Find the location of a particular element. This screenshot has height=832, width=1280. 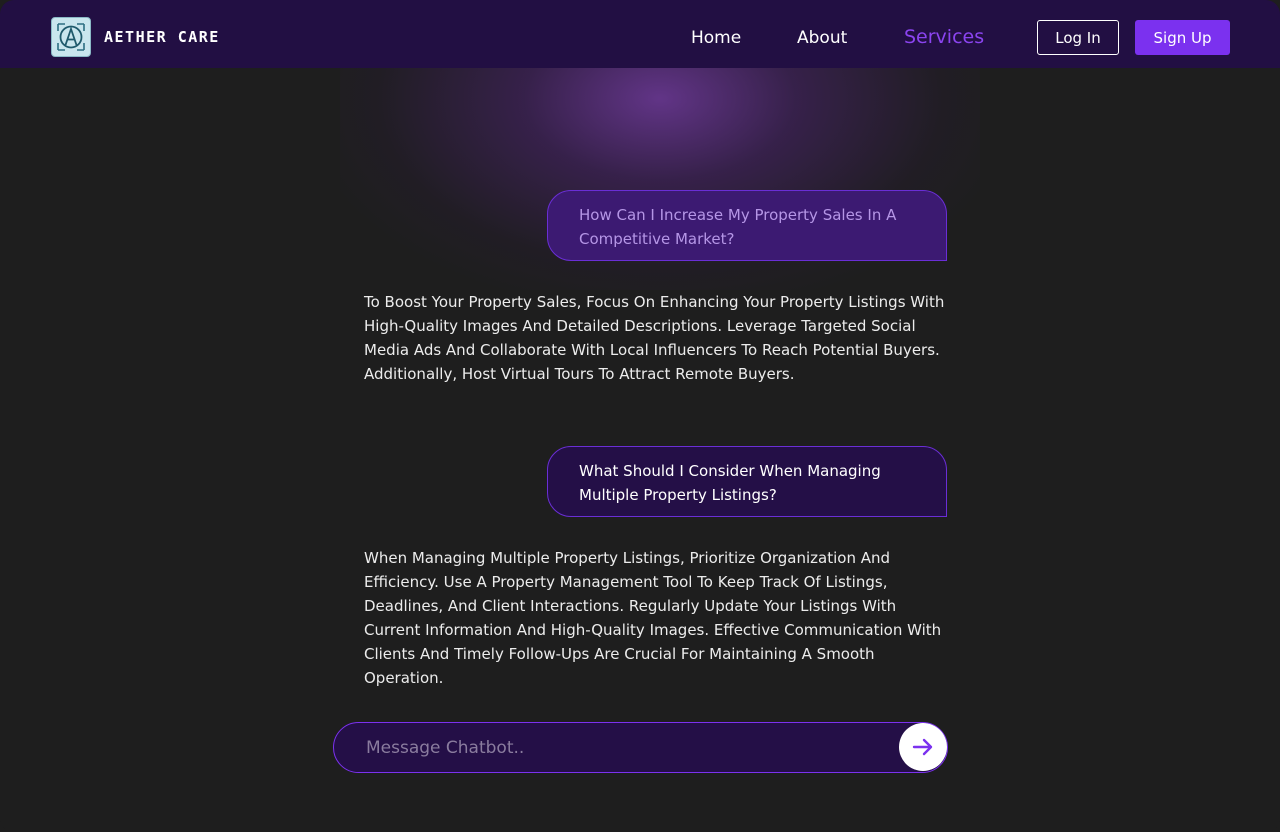

signup-button: Sign Up is located at coordinates (1182, 37).